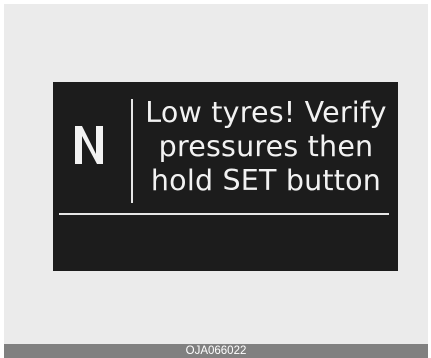  What do you see at coordinates (224, 214) in the screenshot?
I see `horizontal-divider` at bounding box center [224, 214].